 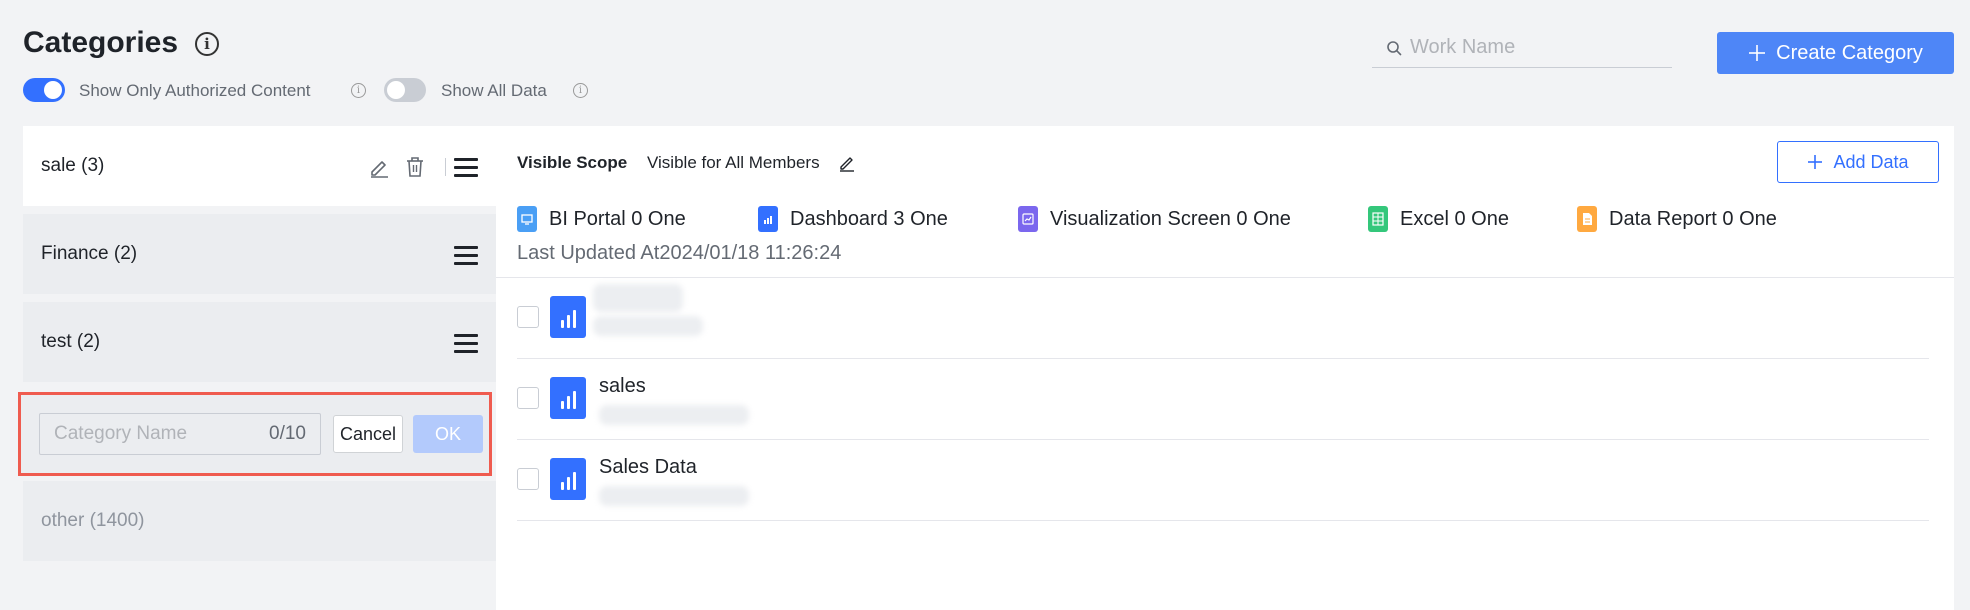 I want to click on info-icon: i, so click(x=207, y=44).